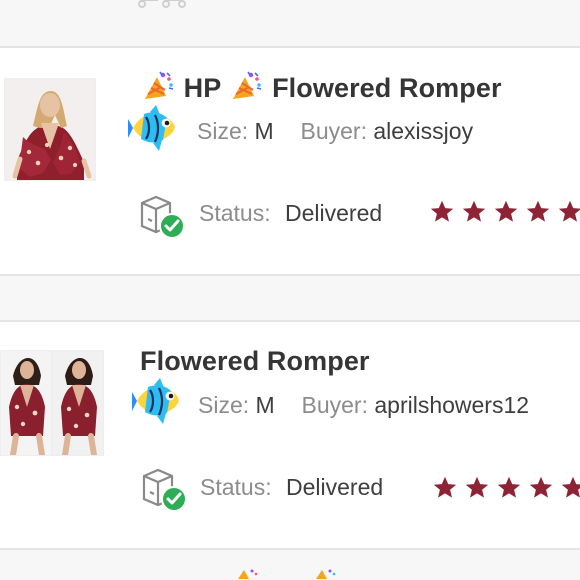 The width and height of the screenshot is (580, 580). I want to click on buyer-username: aprilshowers12, so click(451, 405).